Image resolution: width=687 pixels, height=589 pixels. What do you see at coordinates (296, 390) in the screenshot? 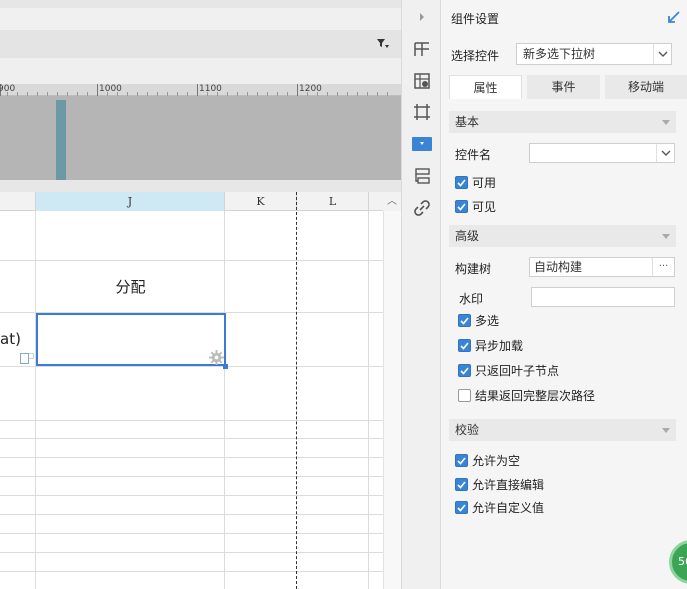
I see `page-break-line` at bounding box center [296, 390].